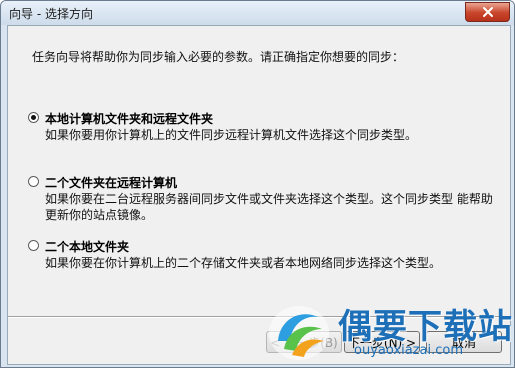 The height and width of the screenshot is (368, 515). I want to click on option-description: 如果你要在你计算机上的二个存储文件夹或者本地网络同步选择这个类型。, so click(243, 263).